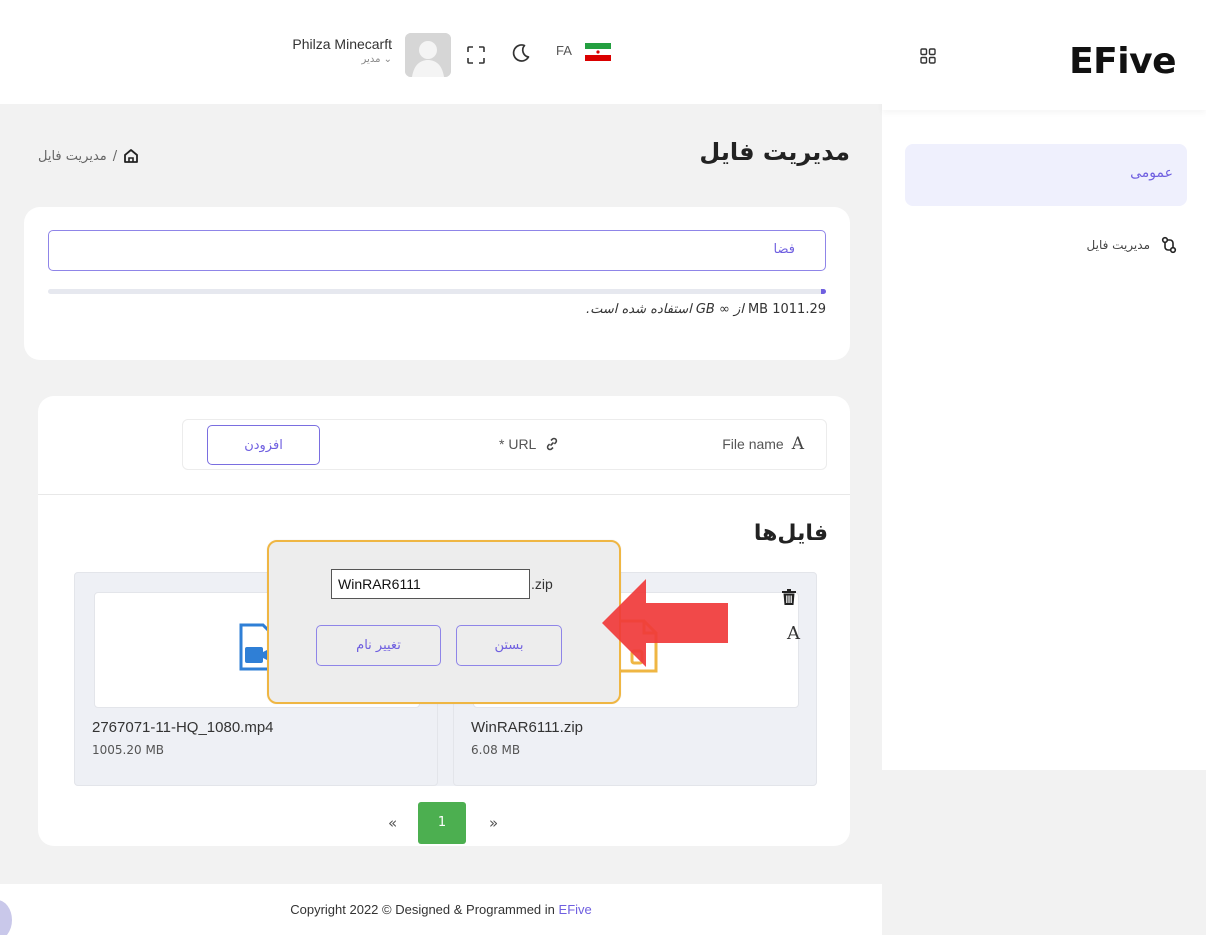 Image resolution: width=1206 pixels, height=935 pixels. Describe the element at coordinates (542, 584) in the screenshot. I see `file-extension: .zip` at that location.